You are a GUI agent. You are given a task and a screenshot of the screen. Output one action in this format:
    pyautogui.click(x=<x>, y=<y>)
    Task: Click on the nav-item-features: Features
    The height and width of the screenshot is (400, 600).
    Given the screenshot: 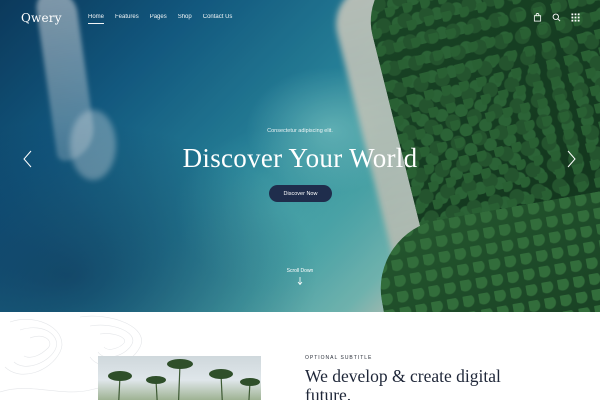 What is the action you would take?
    pyautogui.click(x=127, y=17)
    